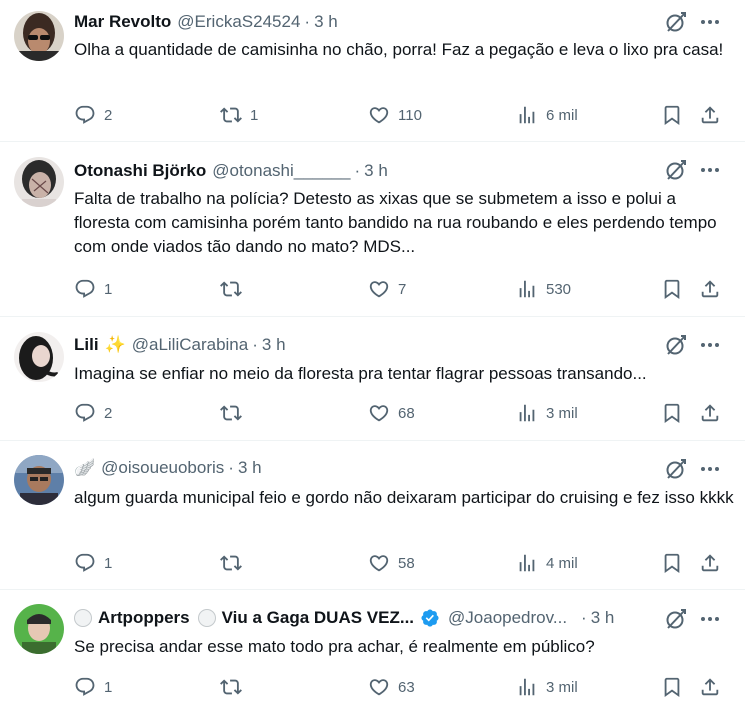 Image resolution: width=745 pixels, height=719 pixels. I want to click on like-button: 7, so click(387, 289).